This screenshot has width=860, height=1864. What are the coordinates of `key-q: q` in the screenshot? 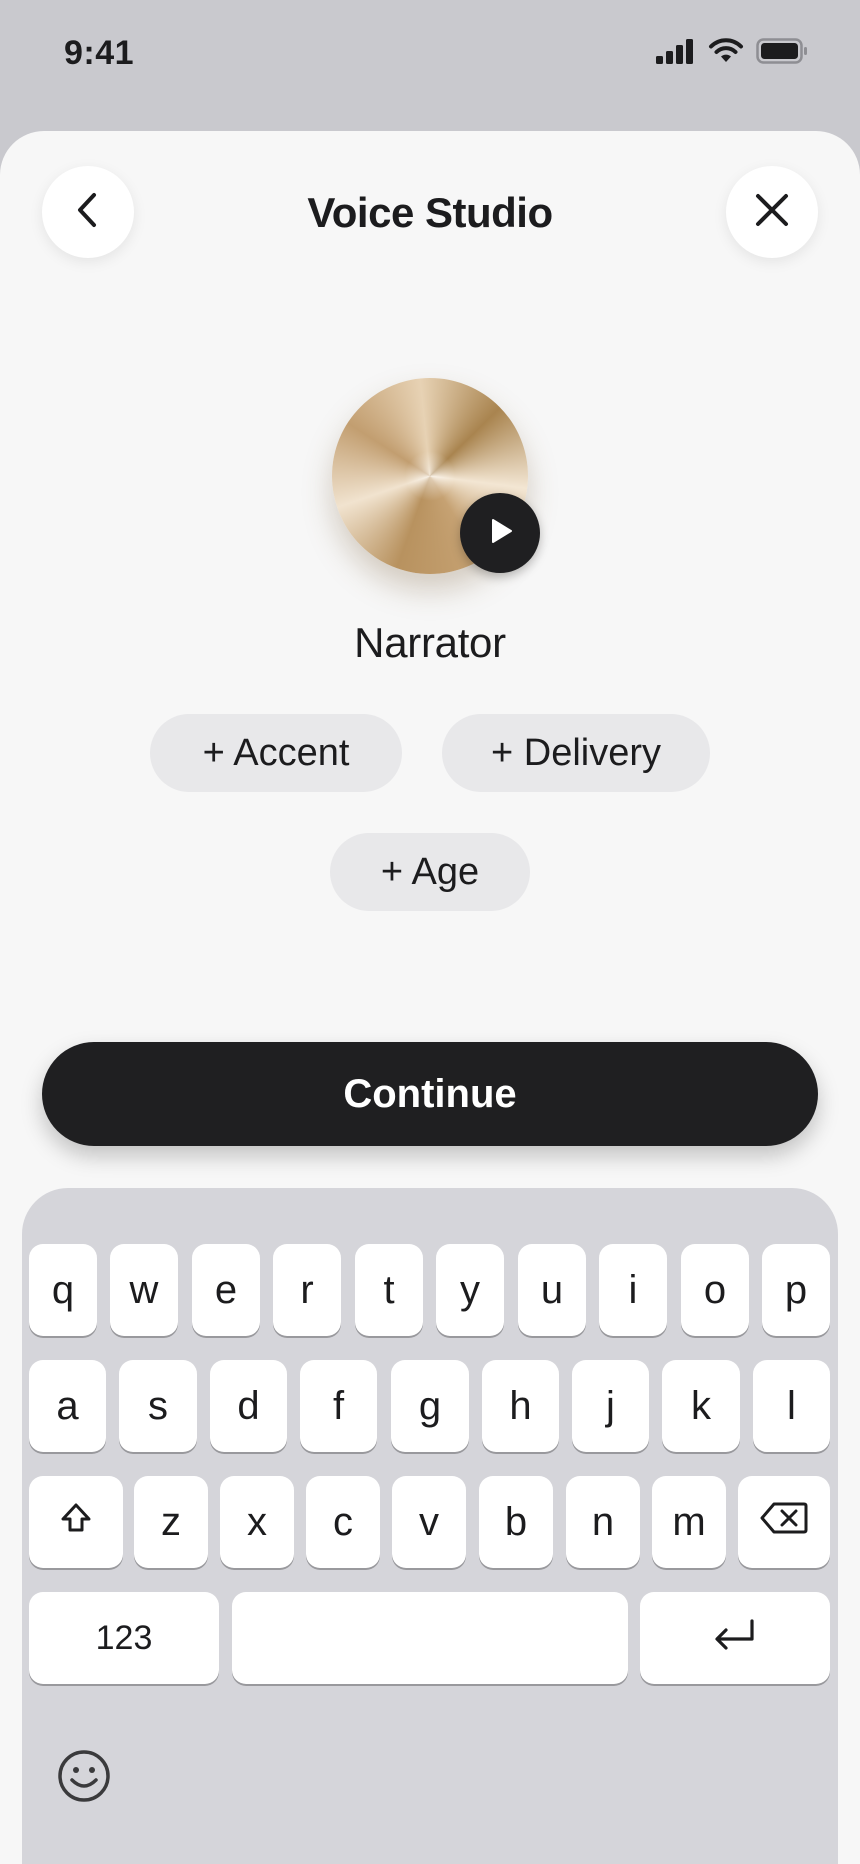 It's located at (63, 1290).